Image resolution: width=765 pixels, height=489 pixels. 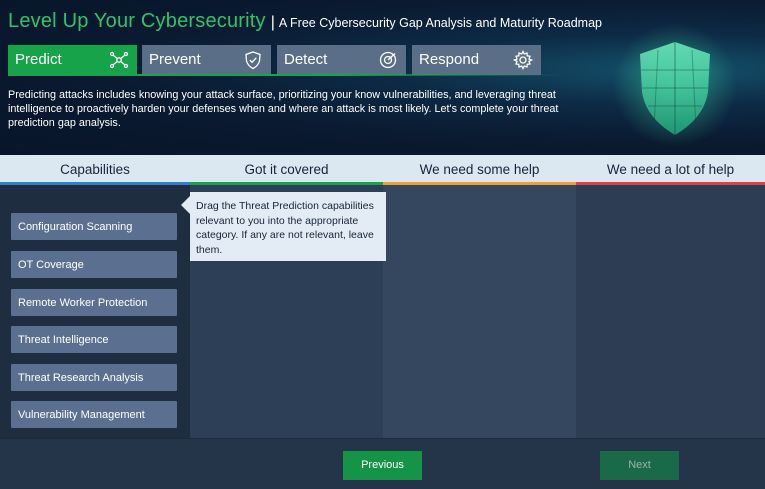 I want to click on shield-graphic, so click(x=675, y=85).